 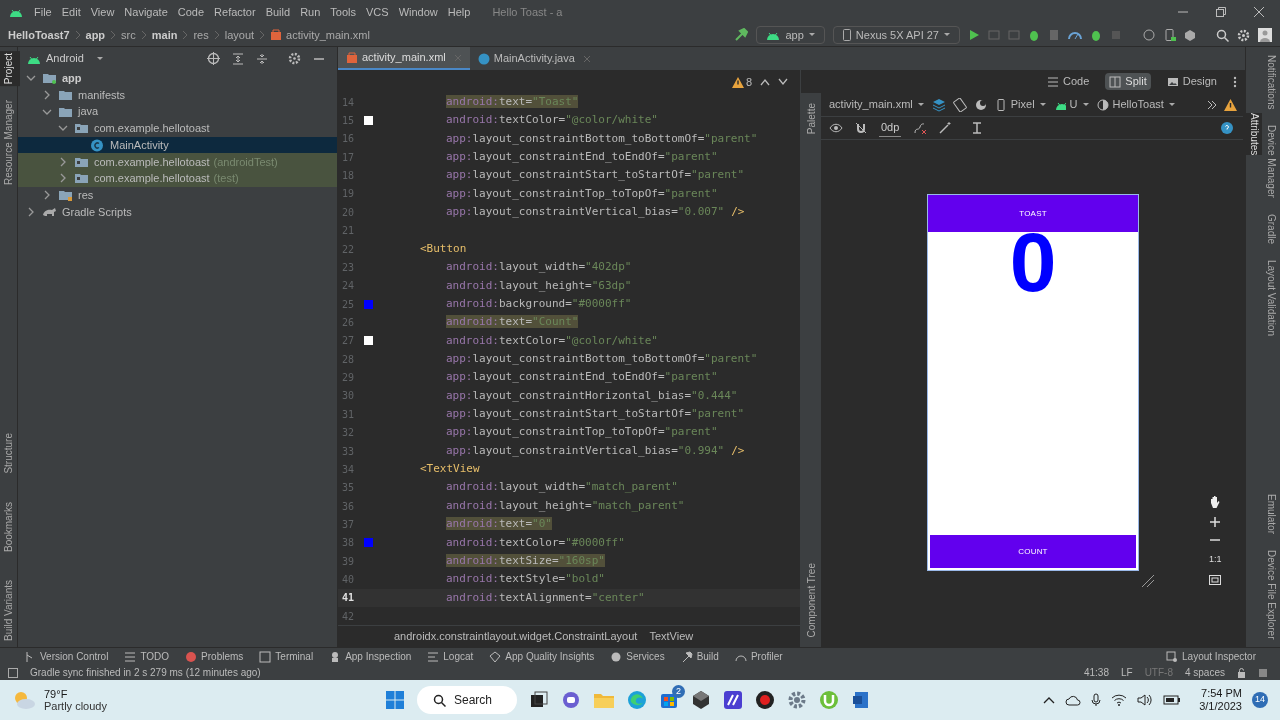 What do you see at coordinates (920, 128) in the screenshot?
I see `clear-constraints-icon` at bounding box center [920, 128].